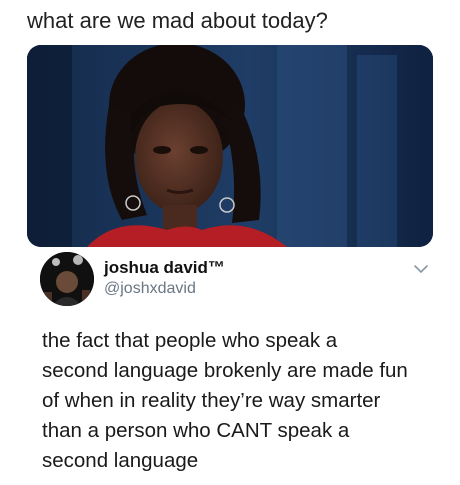 This screenshot has width=460, height=485. What do you see at coordinates (240, 278) in the screenshot?
I see `tweet-author-row: joshua david™ @joshxdavid` at bounding box center [240, 278].